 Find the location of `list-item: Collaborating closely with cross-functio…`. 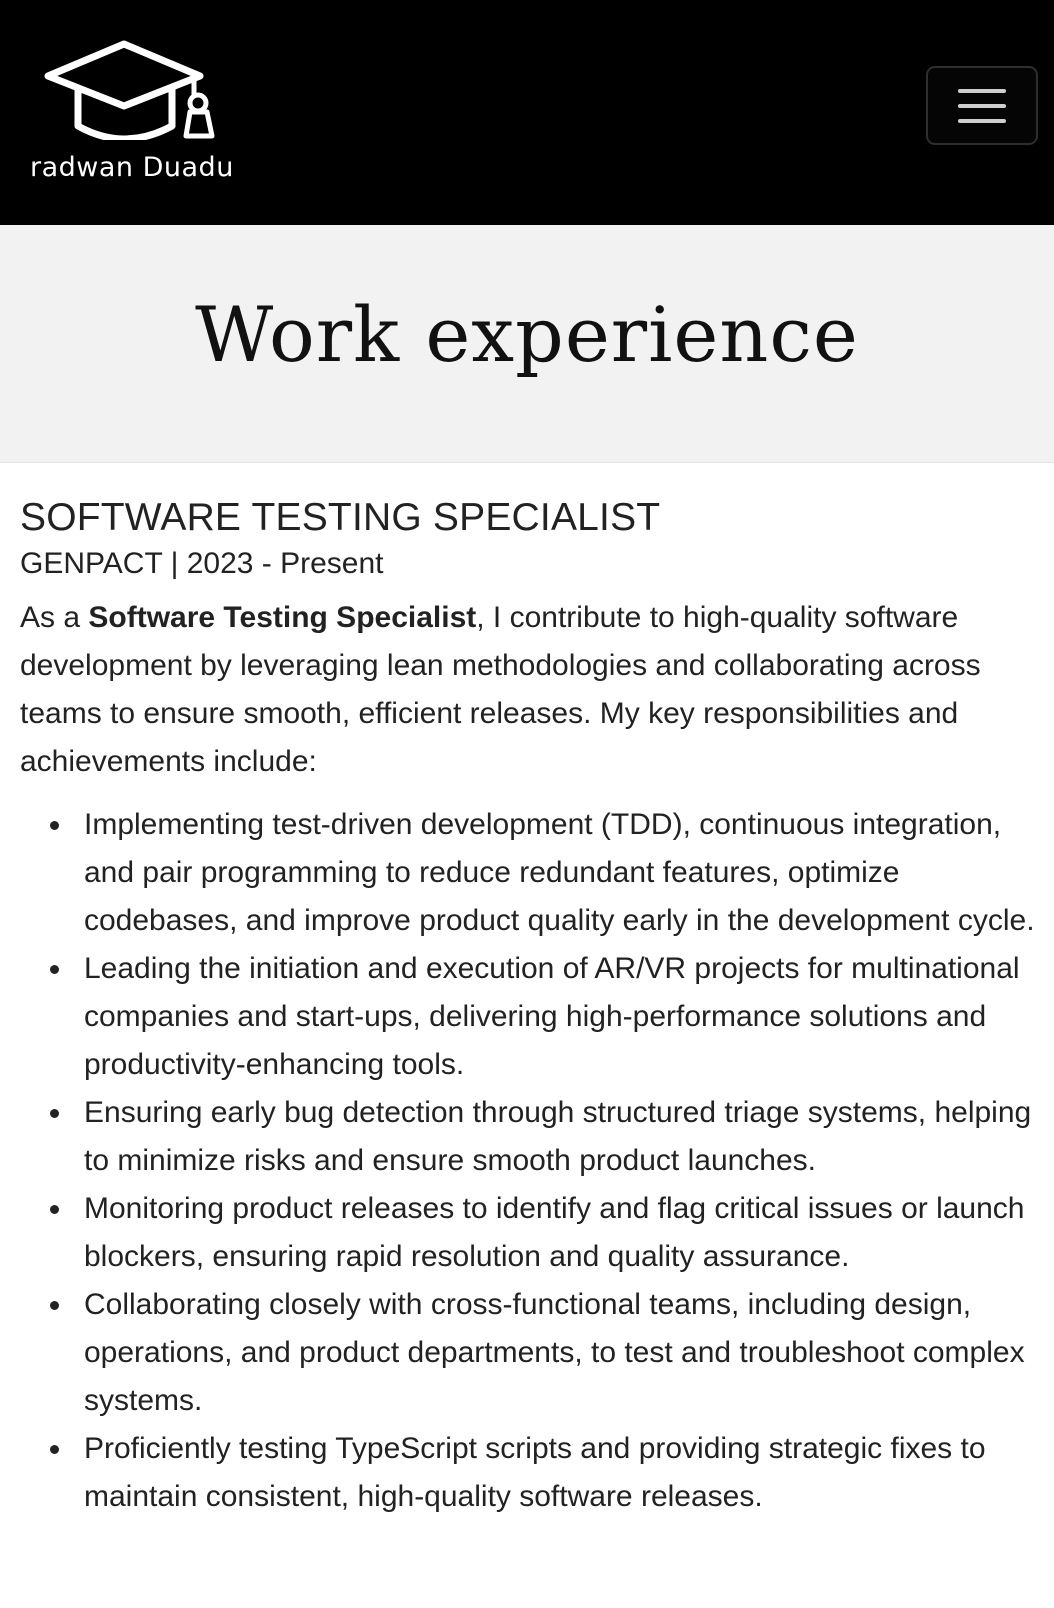

list-item: Collaborating closely with cross-functio… is located at coordinates (530, 1353).